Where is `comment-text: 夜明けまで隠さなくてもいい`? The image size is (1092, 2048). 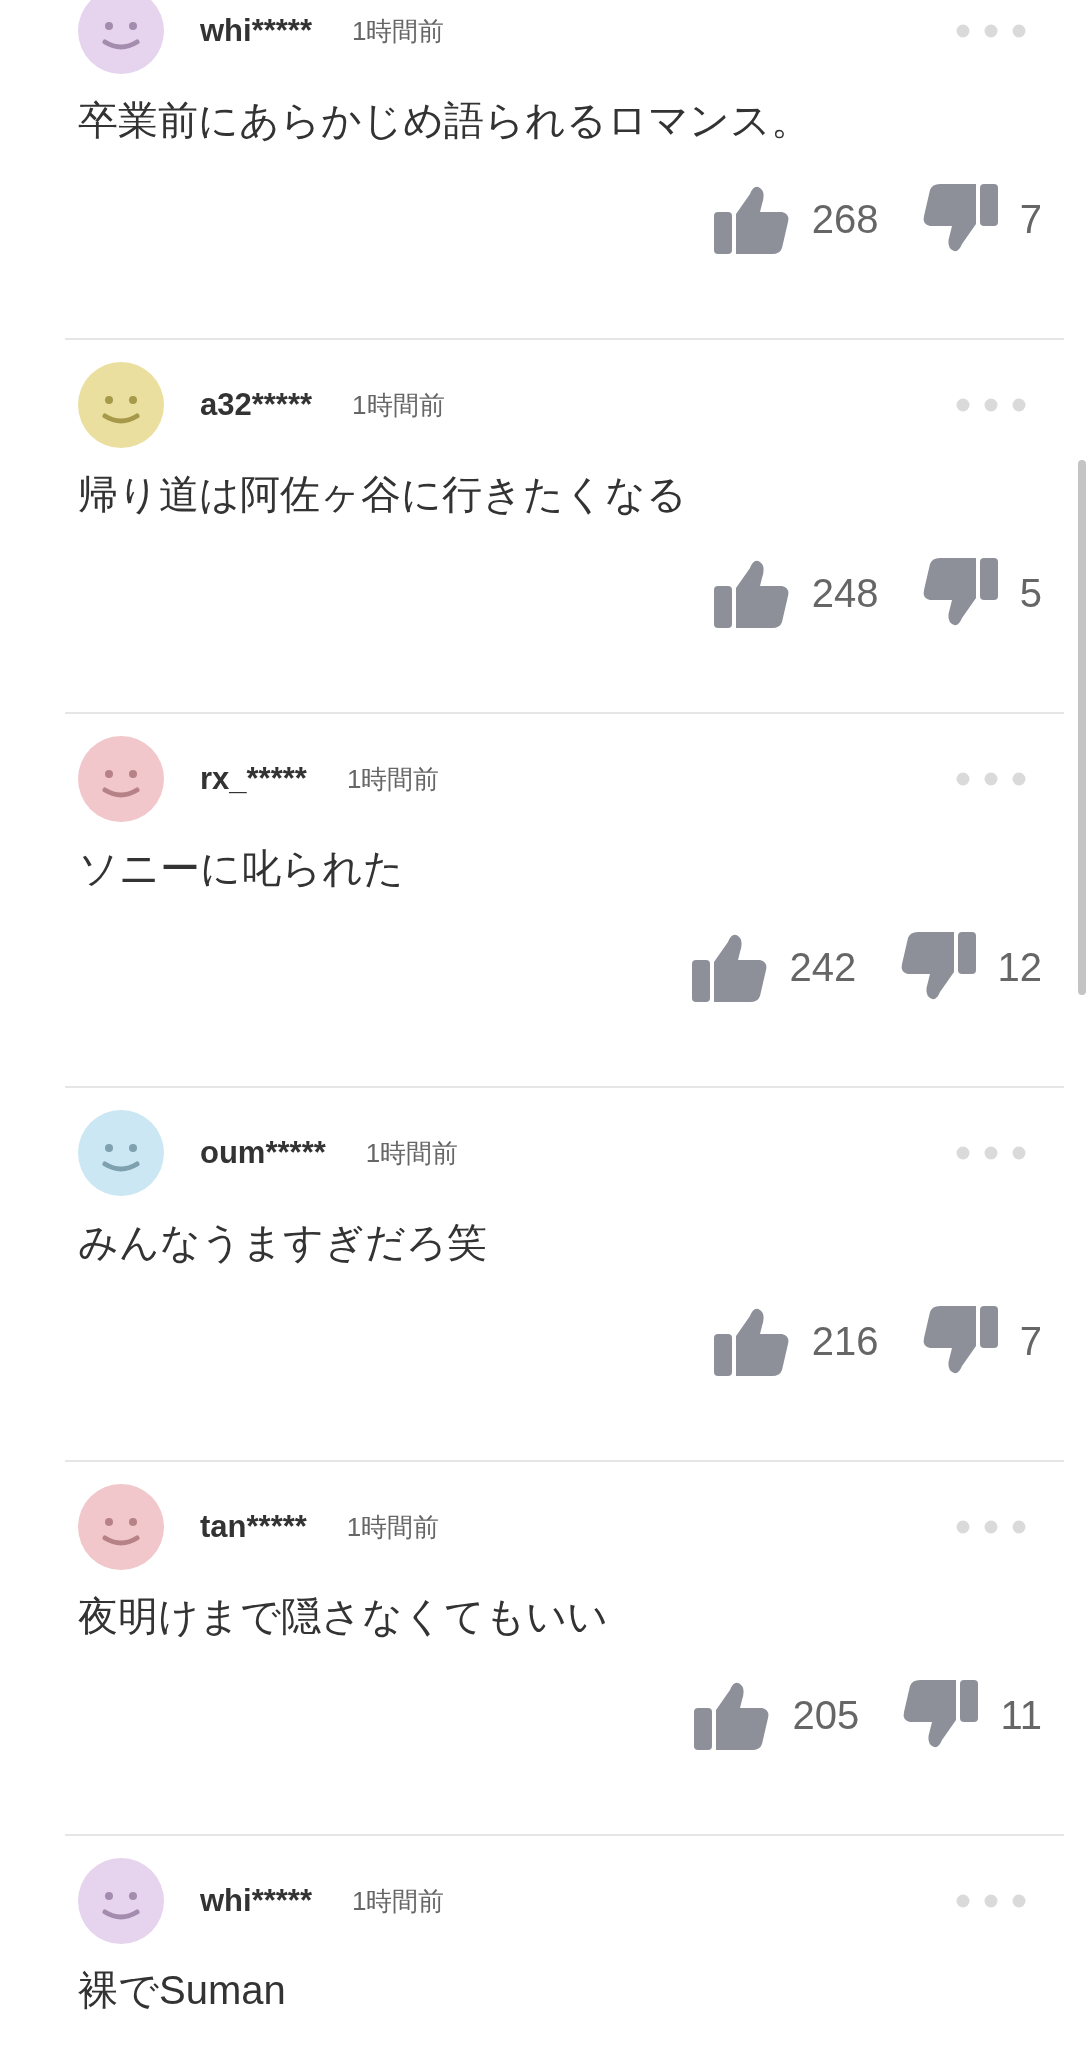 comment-text: 夜明けまで隠さなくてもいい is located at coordinates (343, 1616).